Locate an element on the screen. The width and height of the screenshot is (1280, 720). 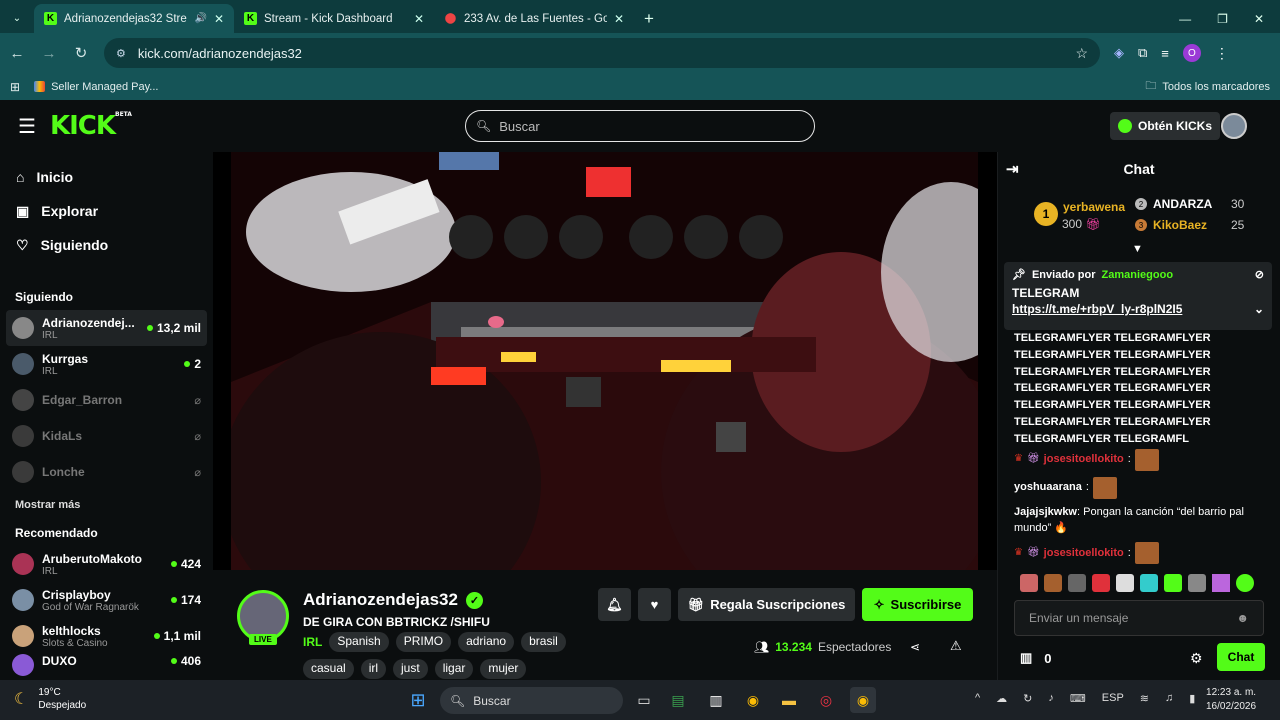
onedrive-icon: ☁ is located at coordinates (1001, 698).